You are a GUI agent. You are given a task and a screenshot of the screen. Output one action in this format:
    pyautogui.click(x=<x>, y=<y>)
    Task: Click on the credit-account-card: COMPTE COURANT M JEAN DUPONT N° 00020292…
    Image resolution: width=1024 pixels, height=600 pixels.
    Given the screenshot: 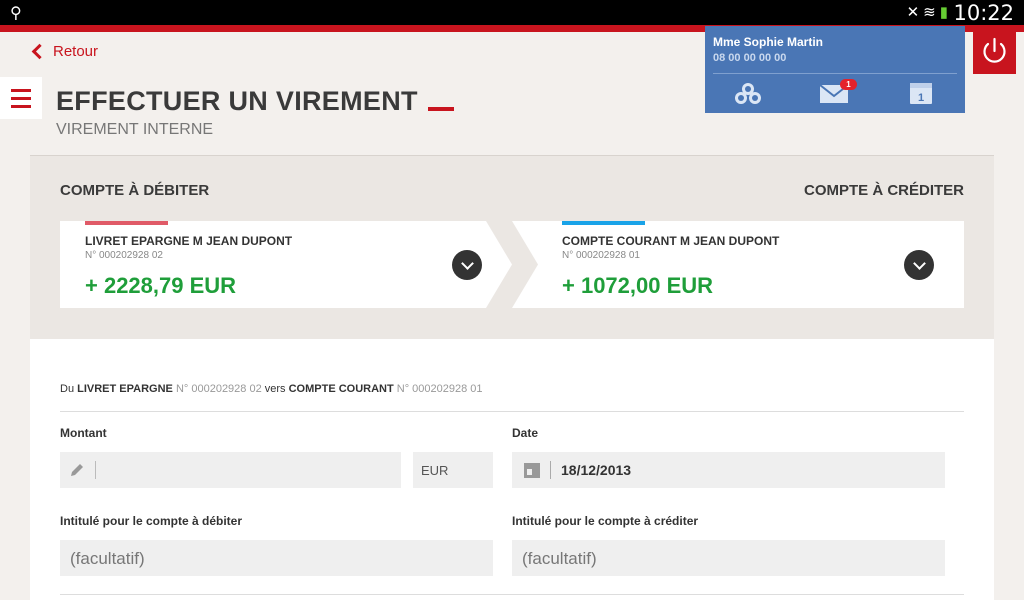 What is the action you would take?
    pyautogui.click(x=738, y=264)
    